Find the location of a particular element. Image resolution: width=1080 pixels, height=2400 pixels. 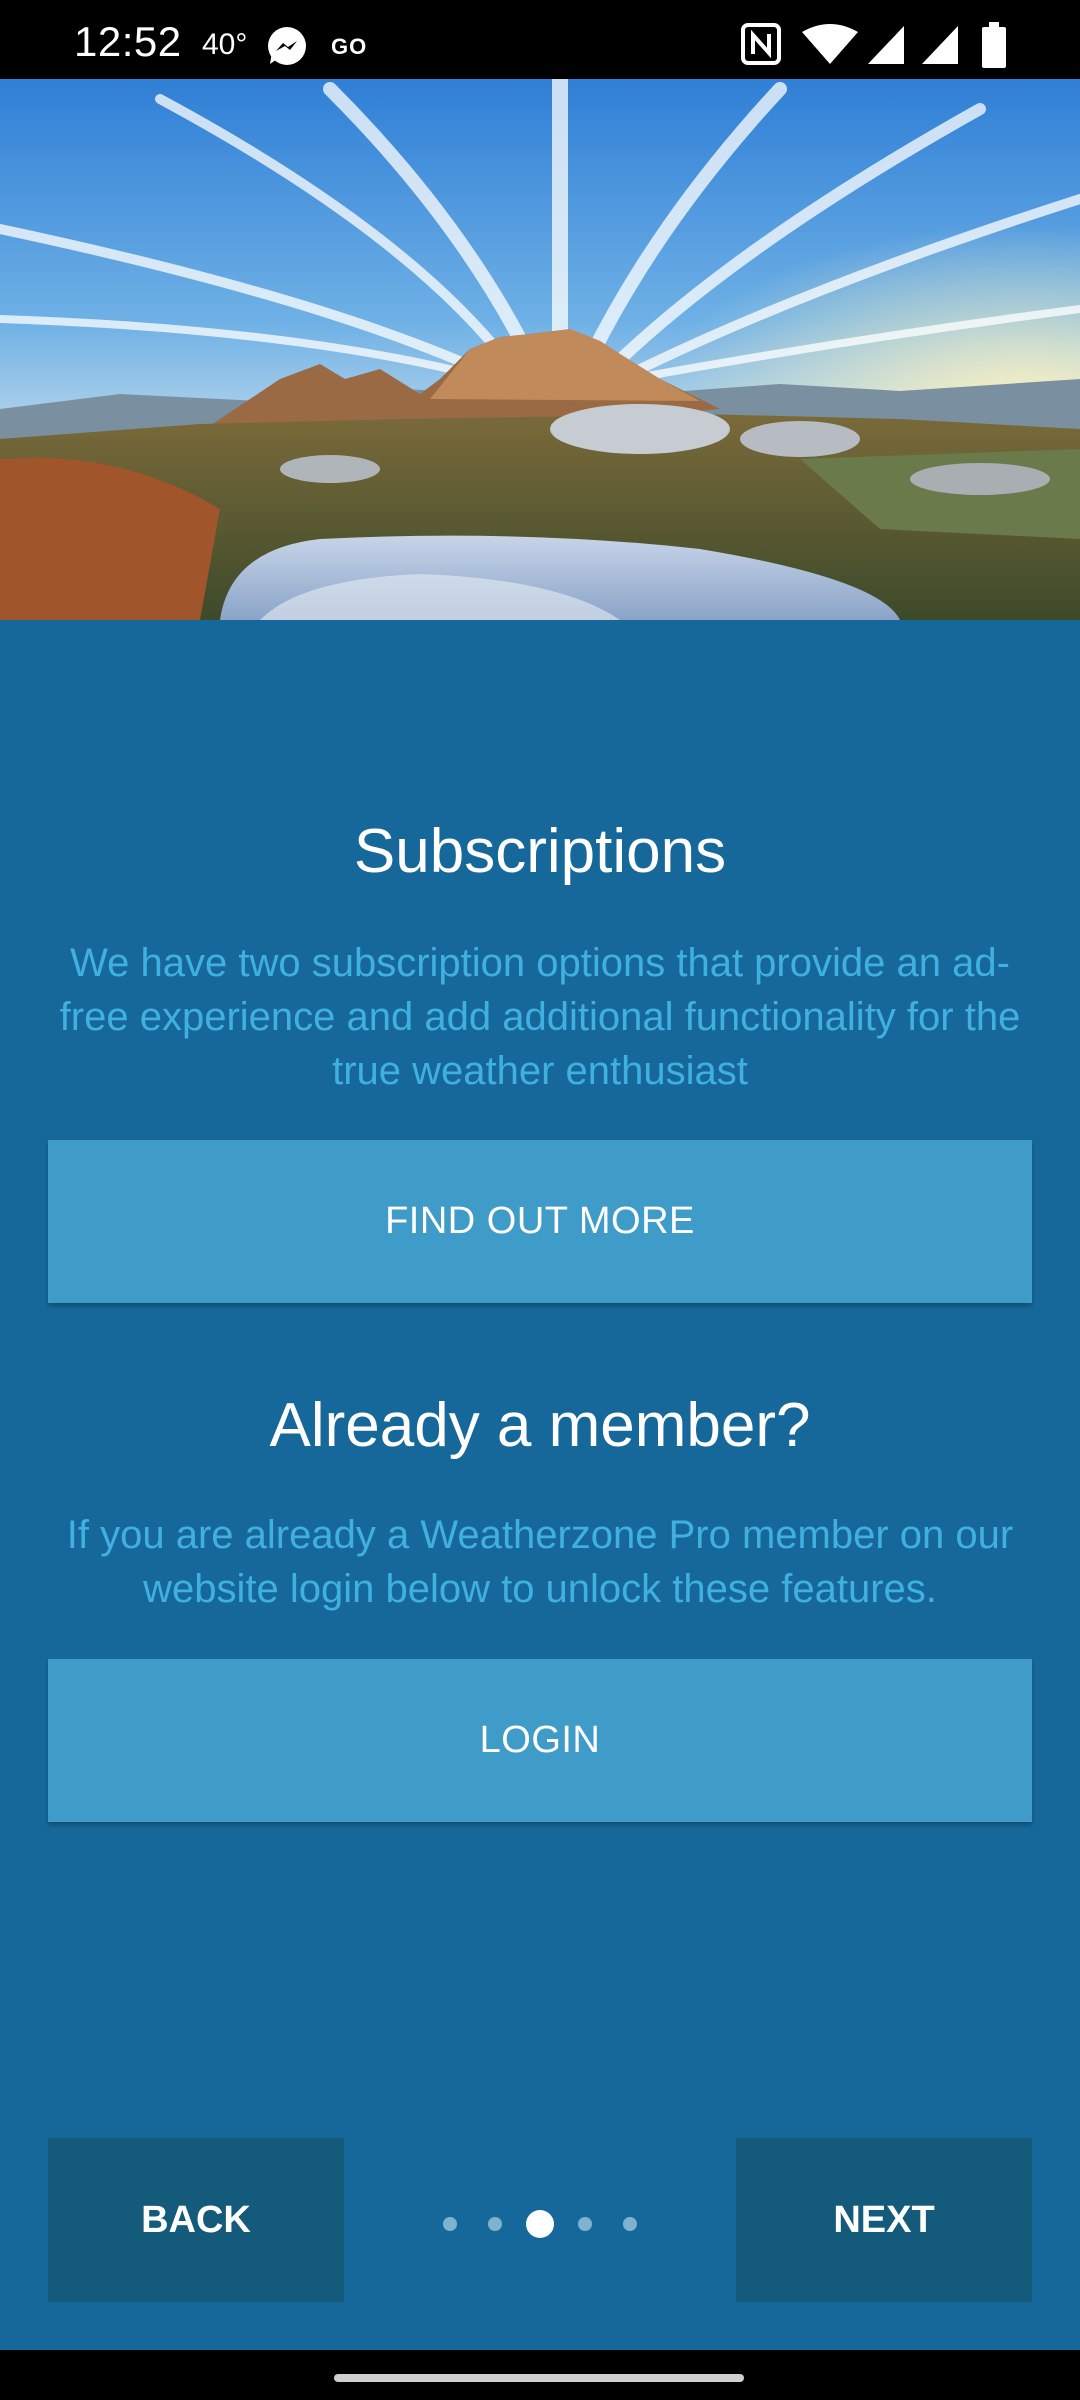

wifi-icon is located at coordinates (830, 44).